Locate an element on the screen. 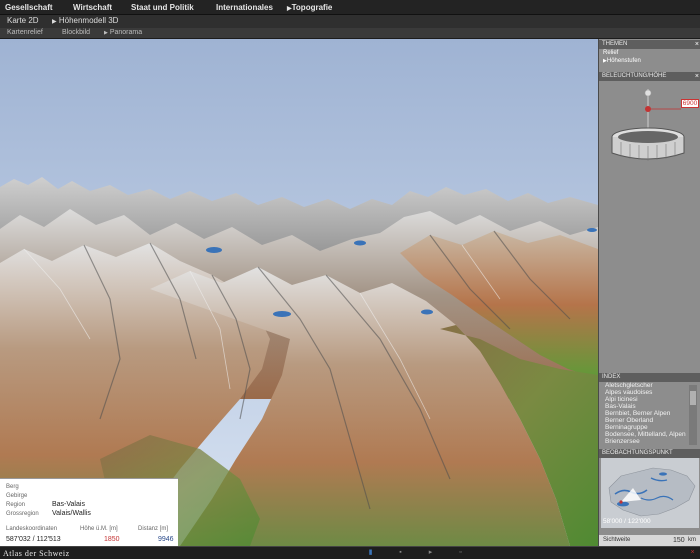  value-height: 1850 is located at coordinates (112, 539).